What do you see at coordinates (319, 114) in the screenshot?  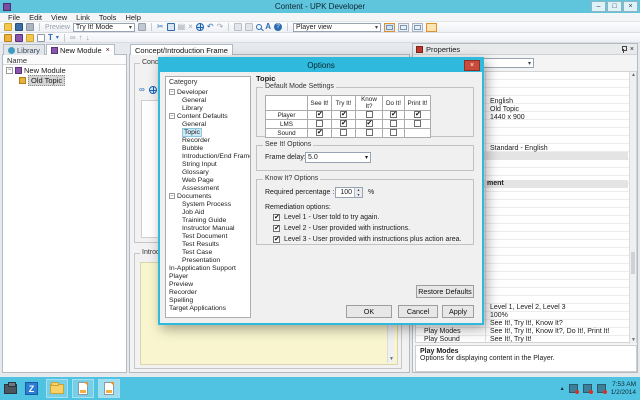 I see `checkbox-player-see-it` at bounding box center [319, 114].